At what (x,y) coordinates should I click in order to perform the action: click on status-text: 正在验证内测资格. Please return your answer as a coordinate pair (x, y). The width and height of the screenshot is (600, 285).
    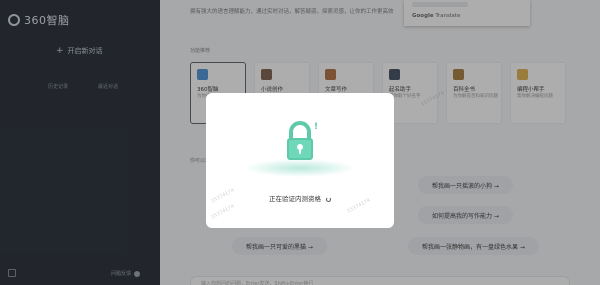
    Looking at the image, I should click on (294, 199).